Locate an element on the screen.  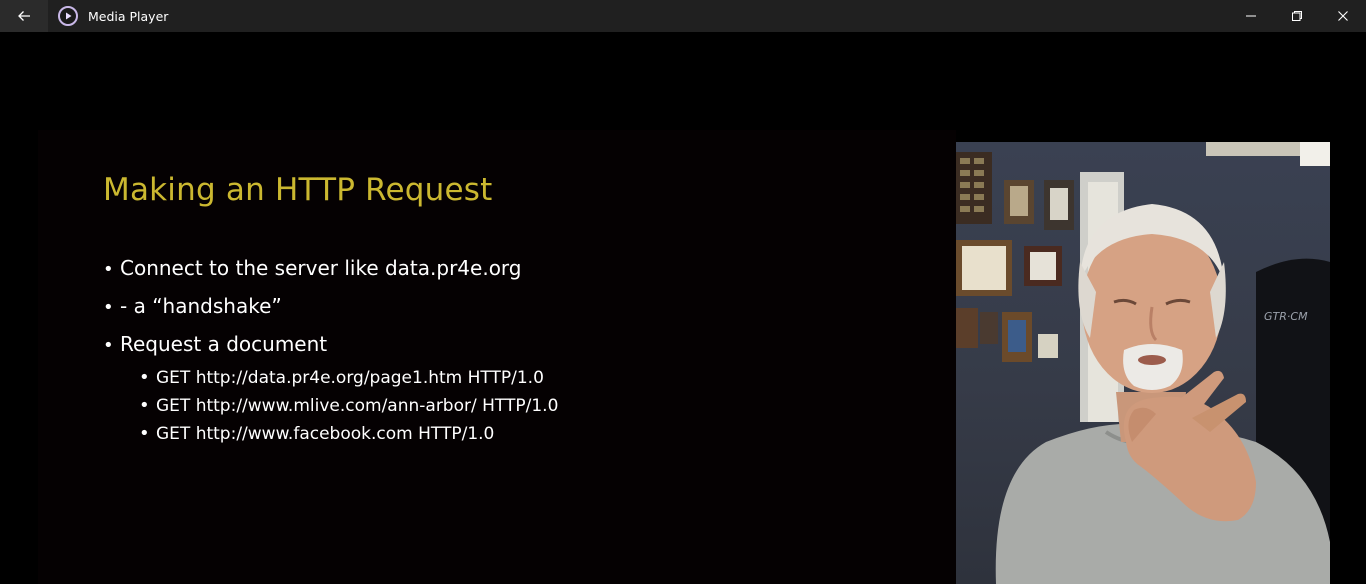
title-bar: Media Player is located at coordinates (683, 16).